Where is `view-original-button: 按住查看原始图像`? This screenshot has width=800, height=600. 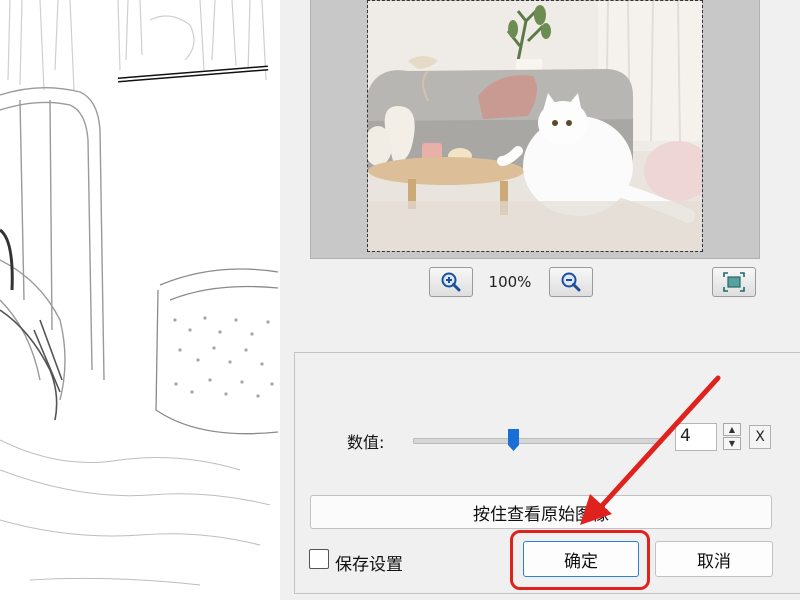
view-original-button: 按住查看原始图像 is located at coordinates (541, 512).